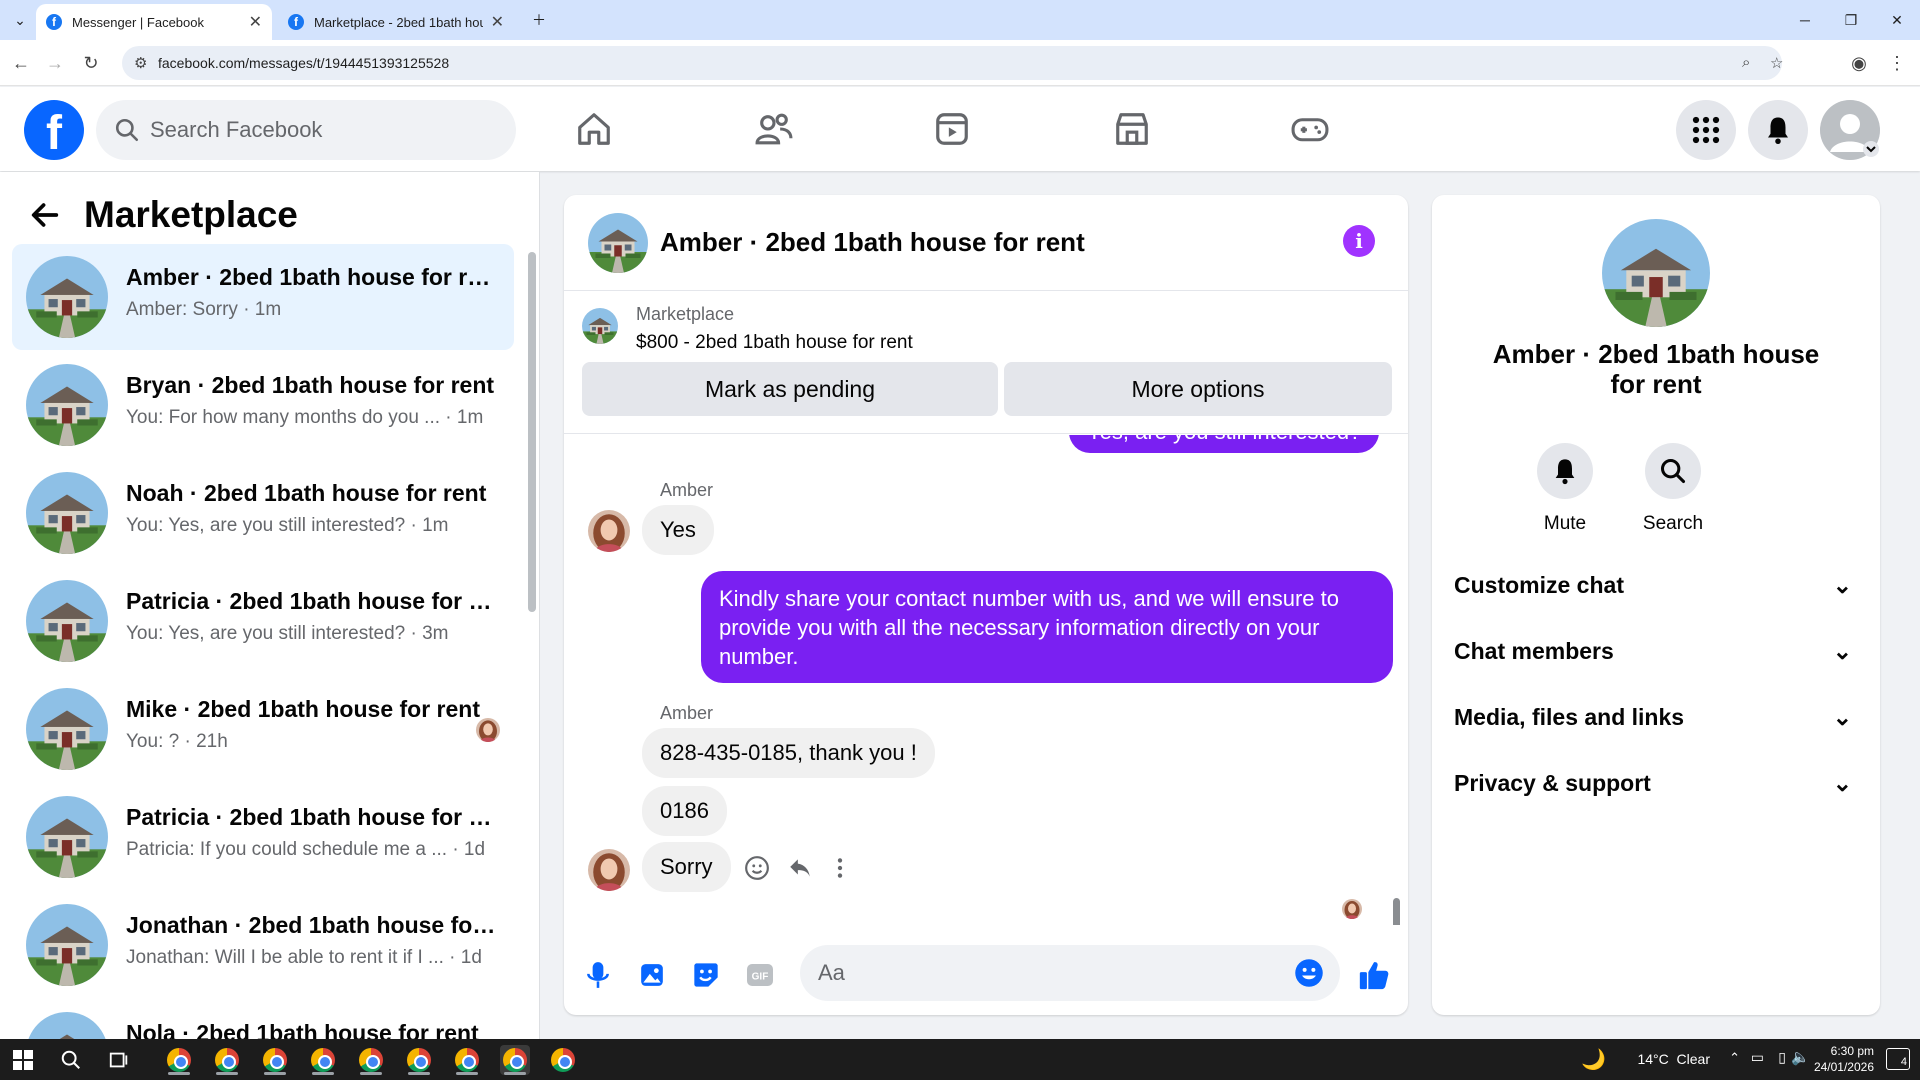 The image size is (1920, 1080). I want to click on search-input: Search Facebook, so click(306, 130).